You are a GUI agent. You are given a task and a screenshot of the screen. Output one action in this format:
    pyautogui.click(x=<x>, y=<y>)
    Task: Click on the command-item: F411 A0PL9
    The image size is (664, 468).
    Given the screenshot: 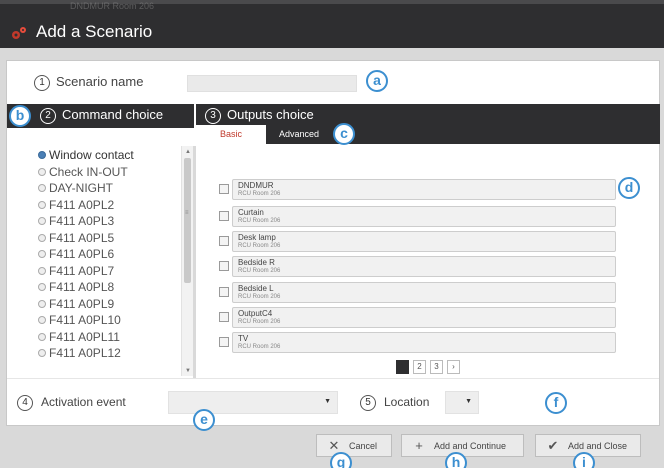 What is the action you would take?
    pyautogui.click(x=109, y=305)
    